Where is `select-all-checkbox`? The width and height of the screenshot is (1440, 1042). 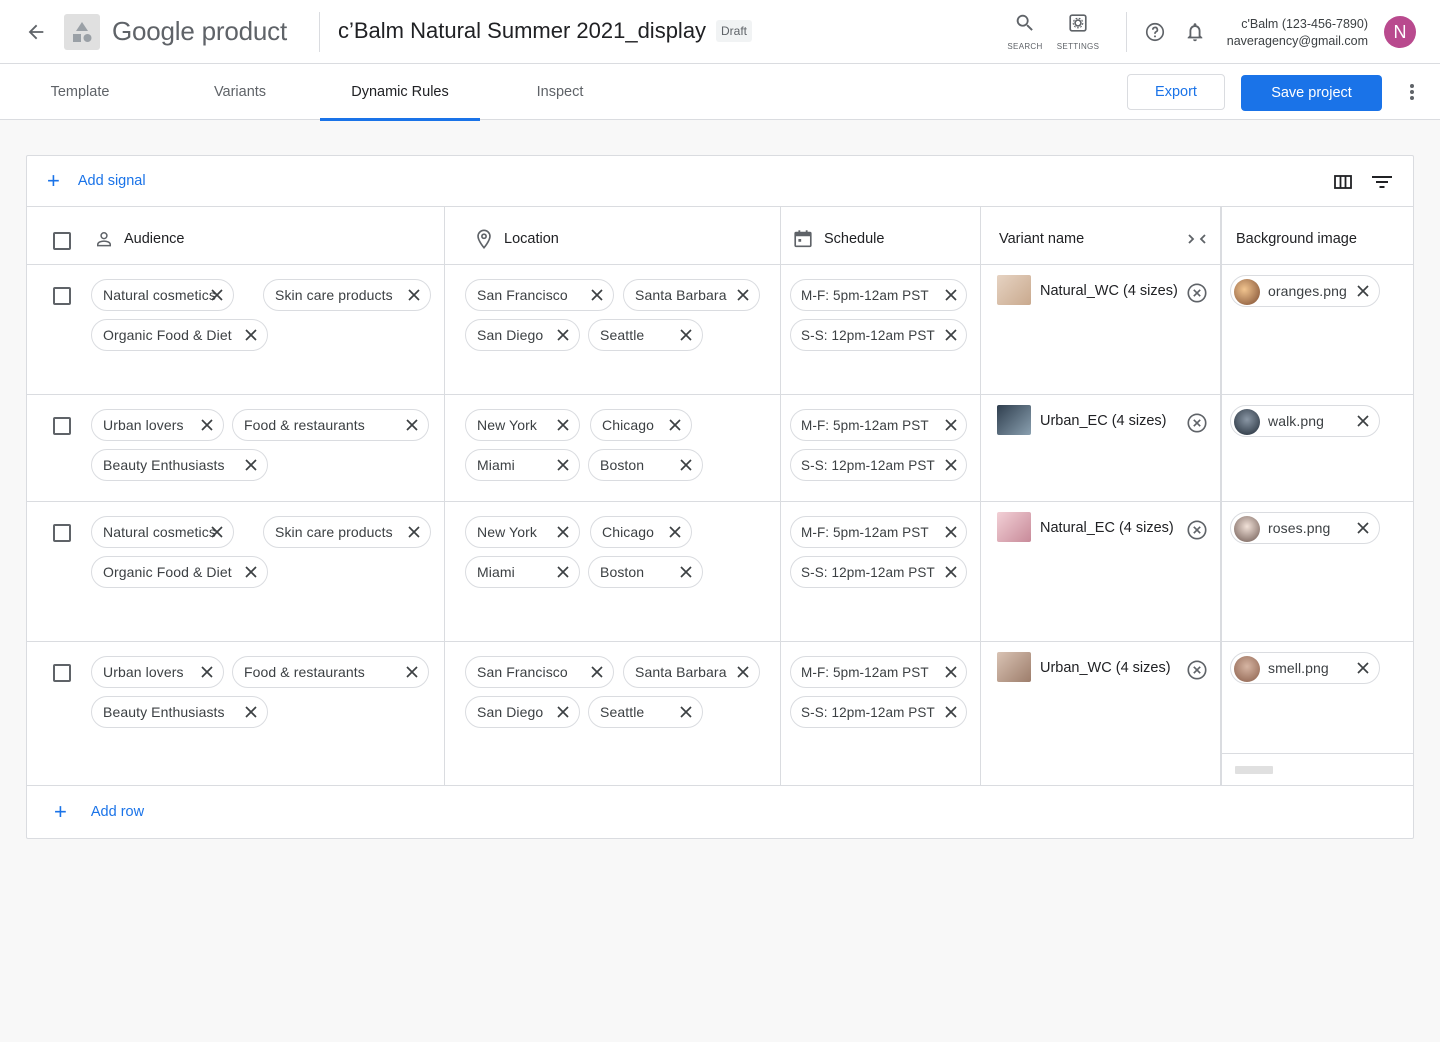 select-all-checkbox is located at coordinates (62, 241).